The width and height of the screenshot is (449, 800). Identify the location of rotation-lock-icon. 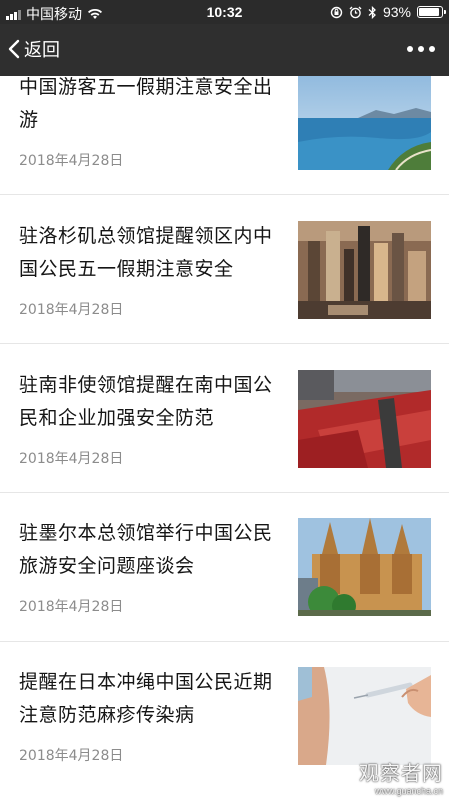
(336, 12).